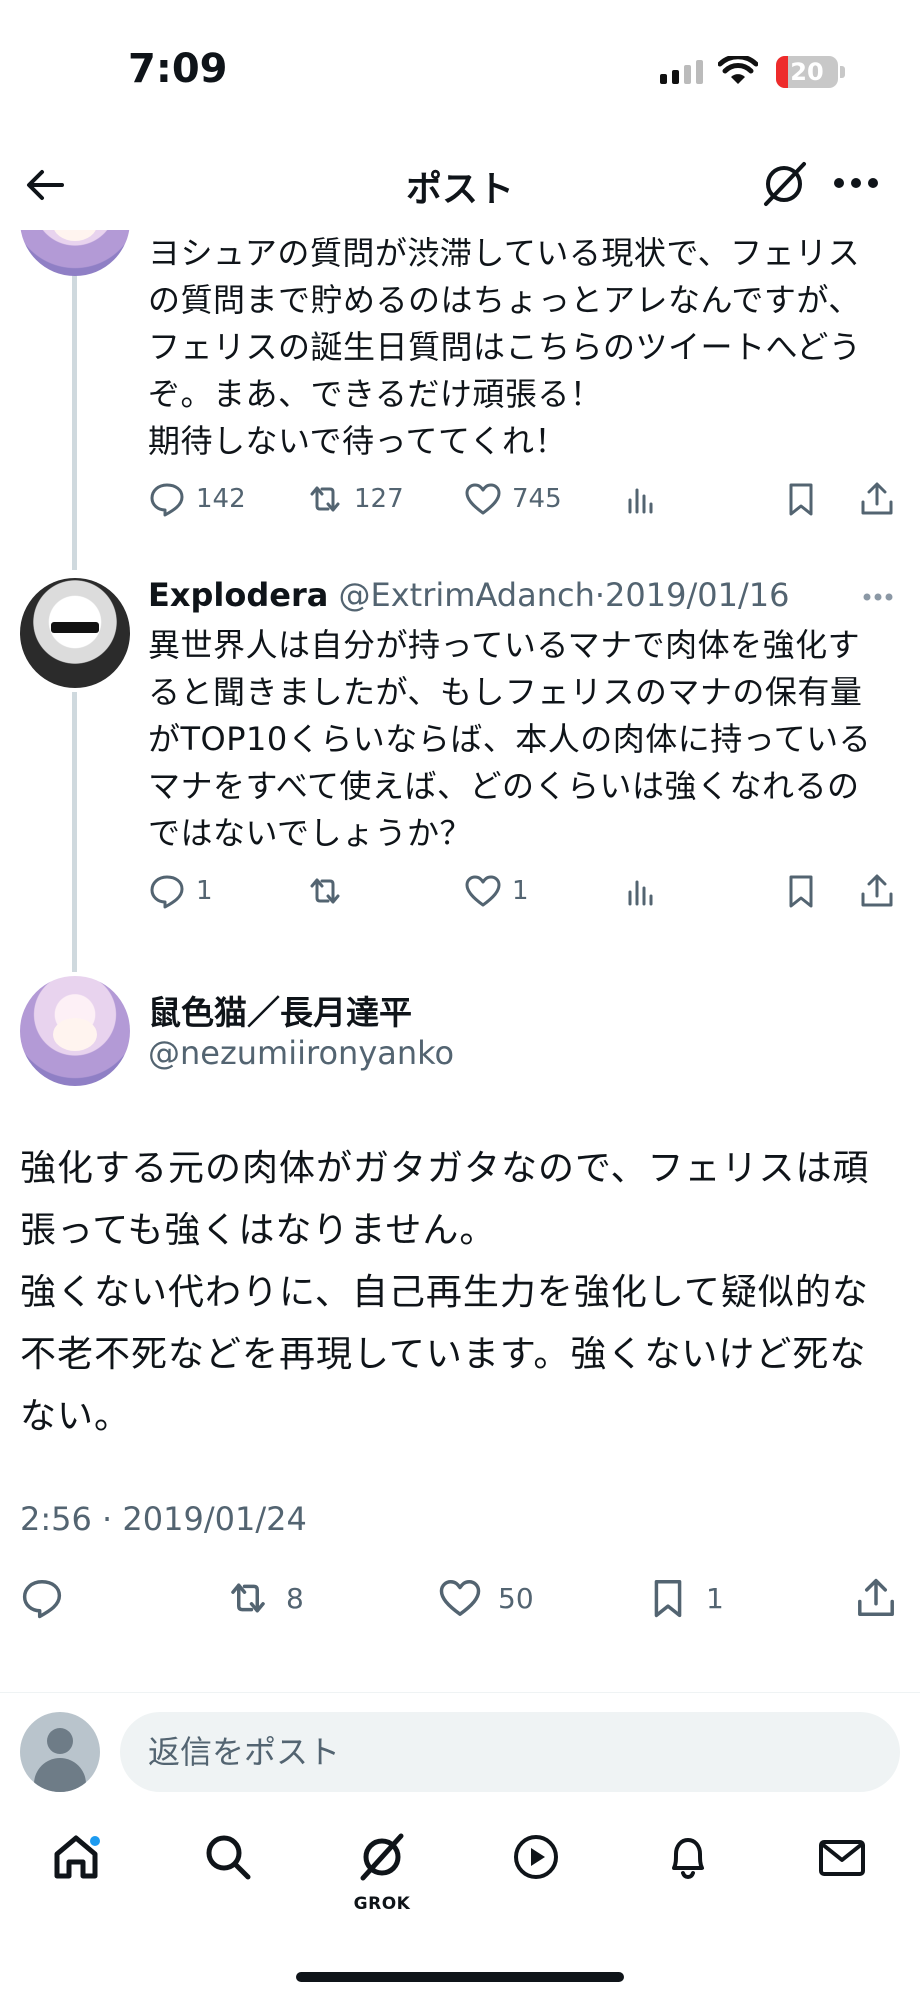  Describe the element at coordinates (460, 70) in the screenshot. I see `status-bar: 7:09 20` at that location.